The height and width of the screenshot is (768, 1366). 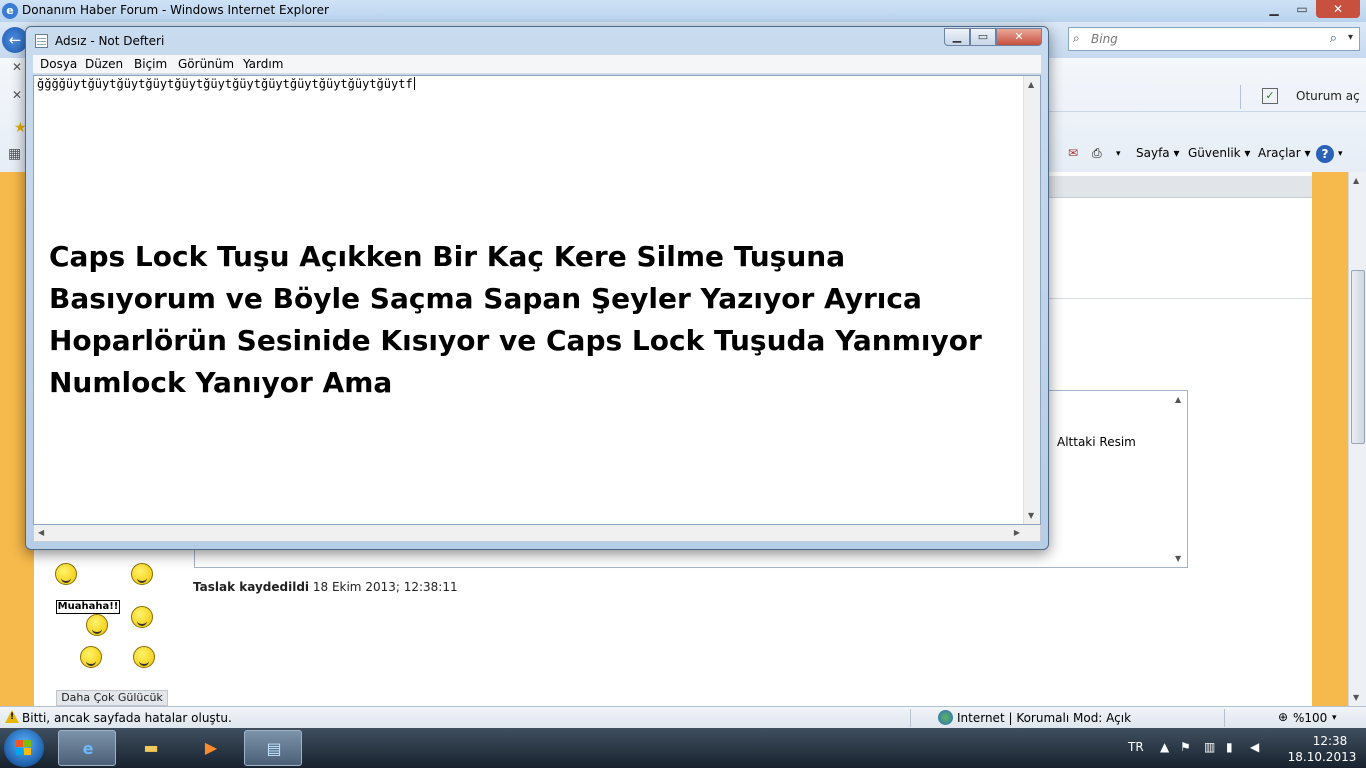 What do you see at coordinates (1118, 154) in the screenshot?
I see `print-dropdown-icon: ▾` at bounding box center [1118, 154].